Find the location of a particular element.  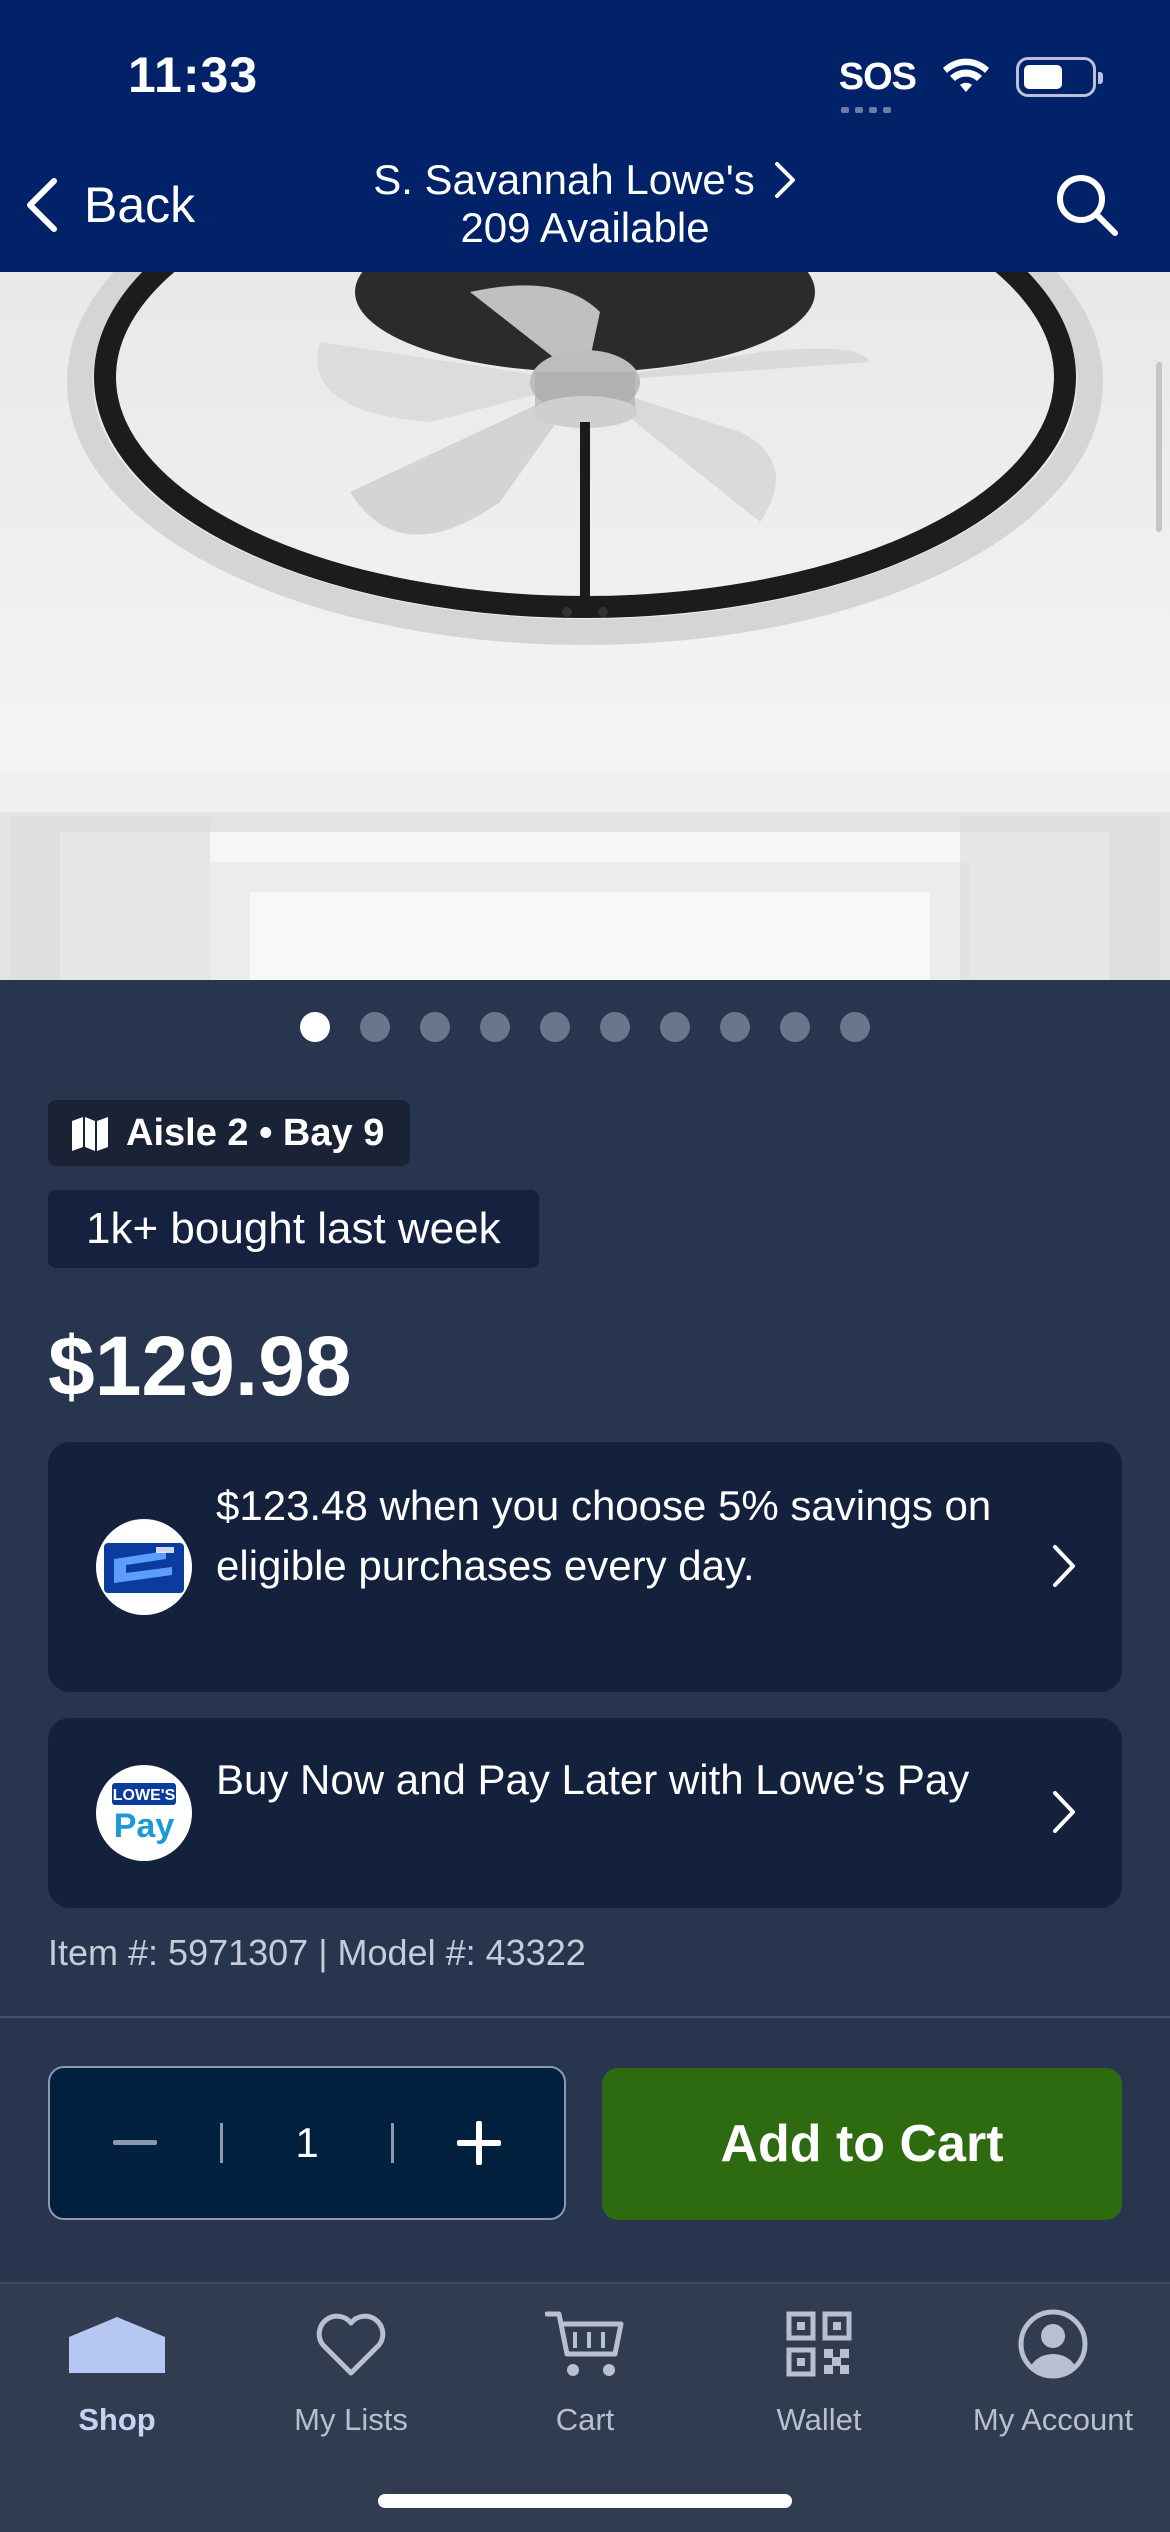

lowes-card-logo is located at coordinates (144, 1567).